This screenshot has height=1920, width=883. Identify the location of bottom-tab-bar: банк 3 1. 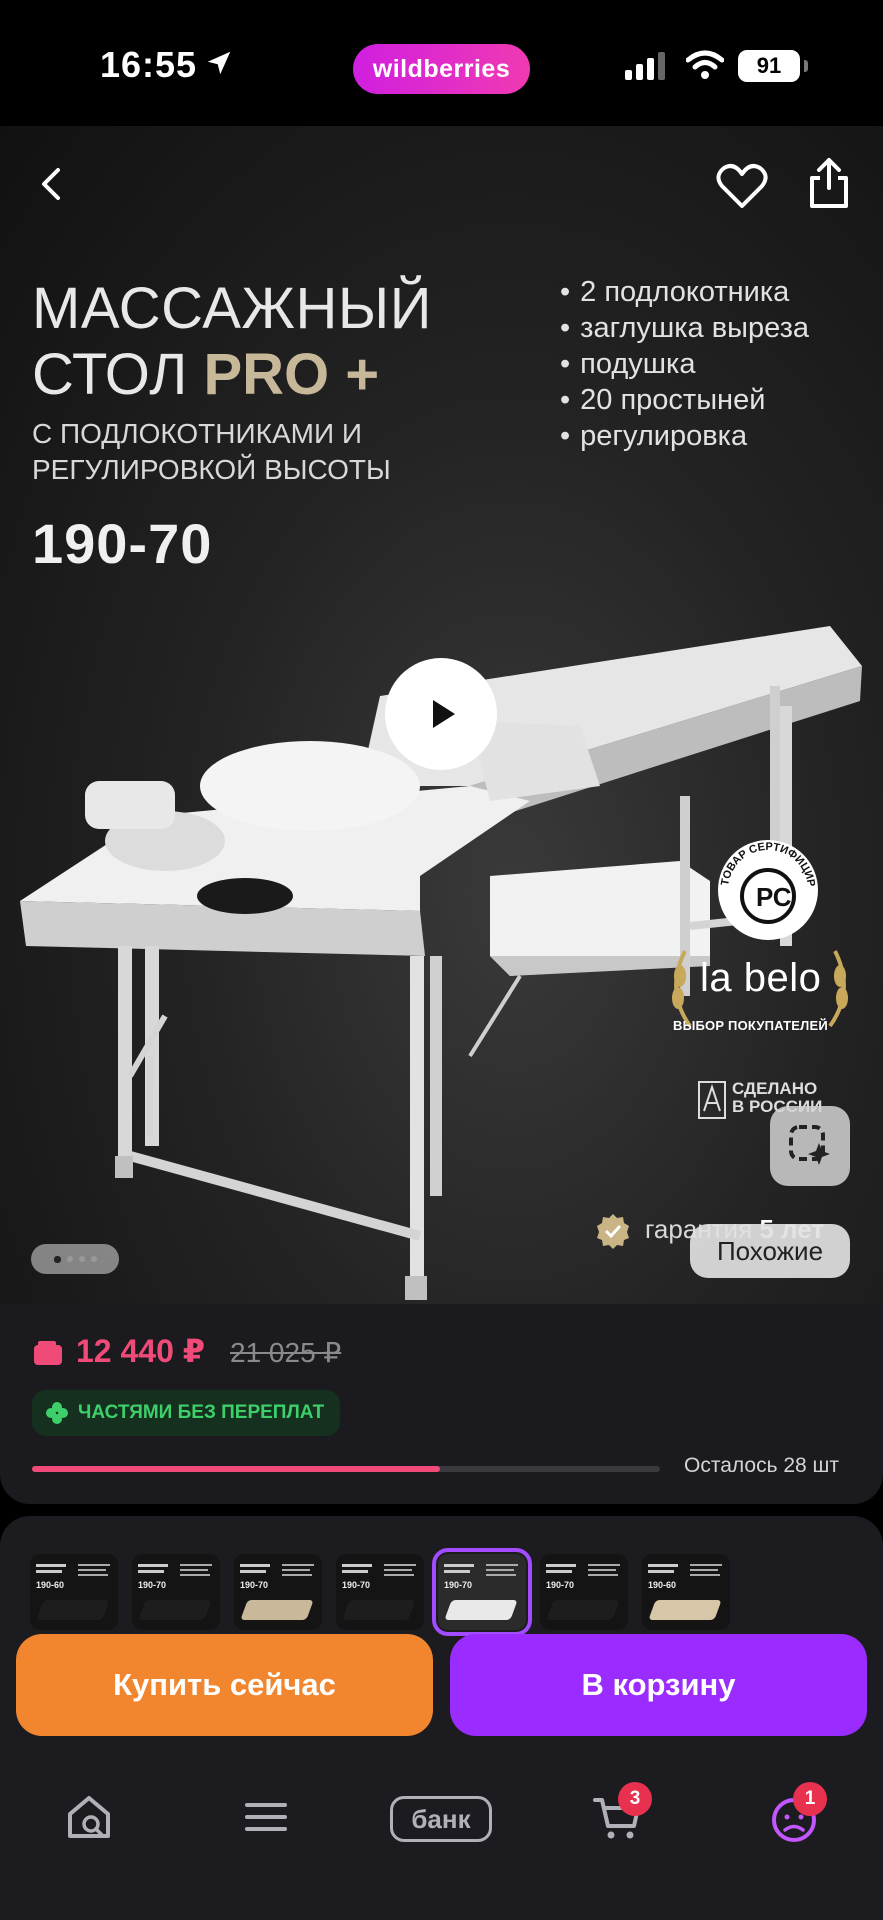
(441, 1845).